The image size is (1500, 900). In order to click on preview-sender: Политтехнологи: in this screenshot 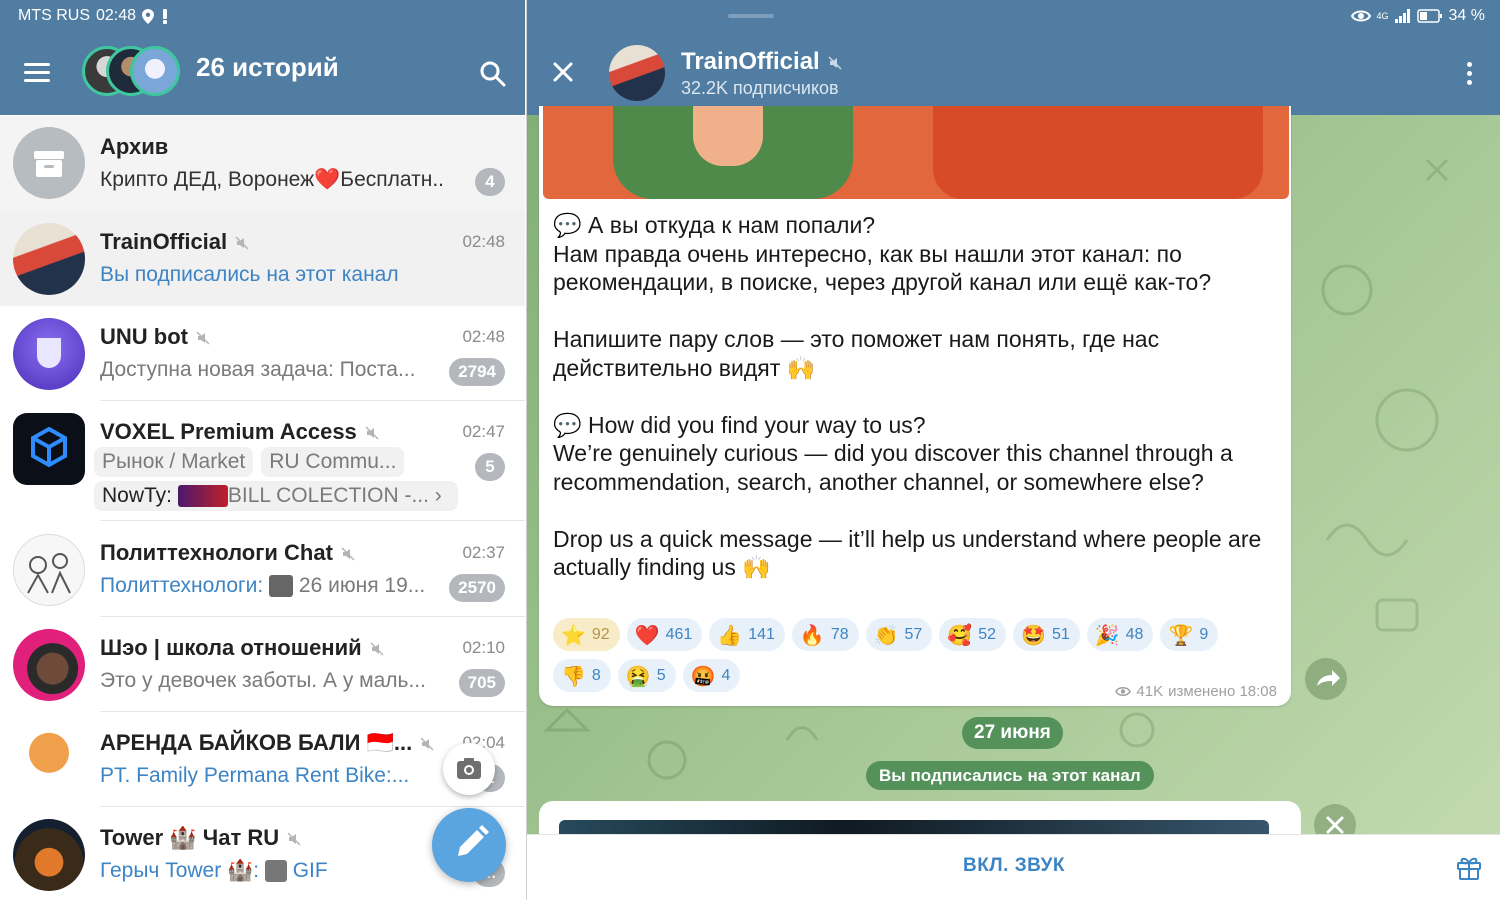, I will do `click(182, 585)`.